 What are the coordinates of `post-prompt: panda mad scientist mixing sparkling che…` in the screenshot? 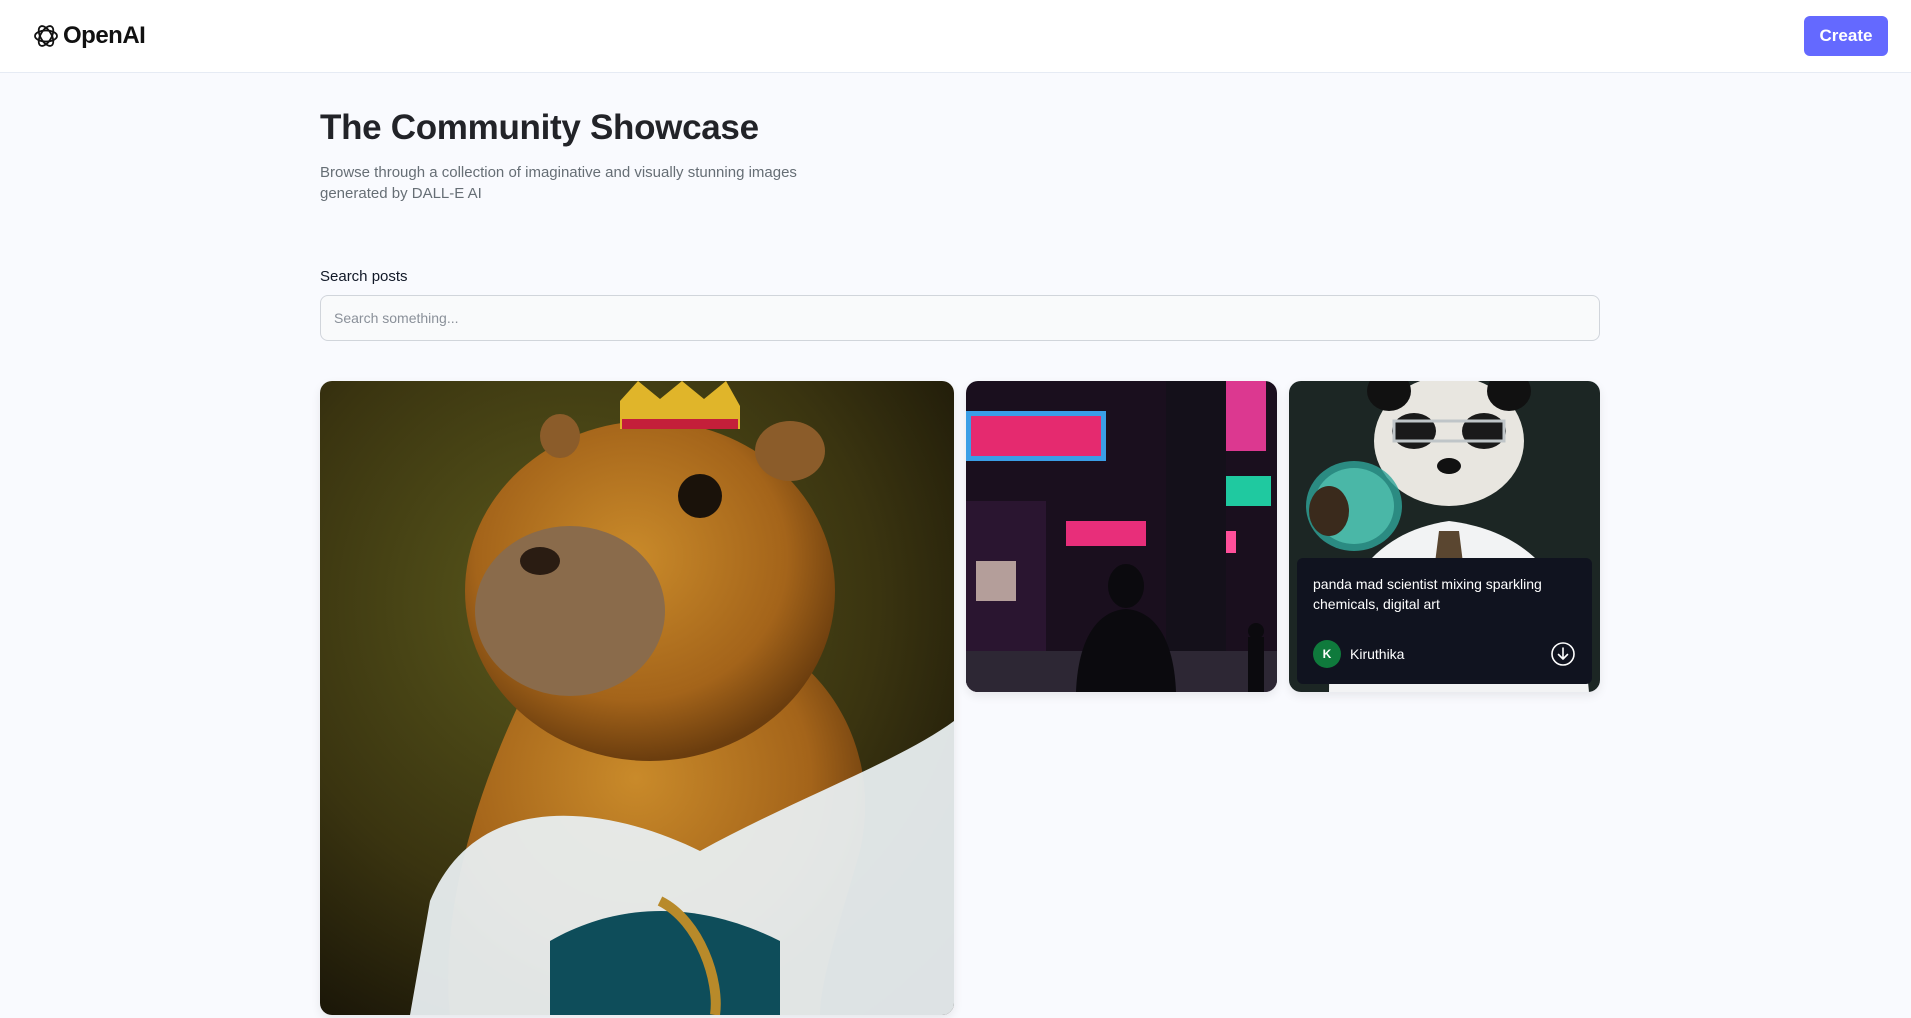 It's located at (1427, 594).